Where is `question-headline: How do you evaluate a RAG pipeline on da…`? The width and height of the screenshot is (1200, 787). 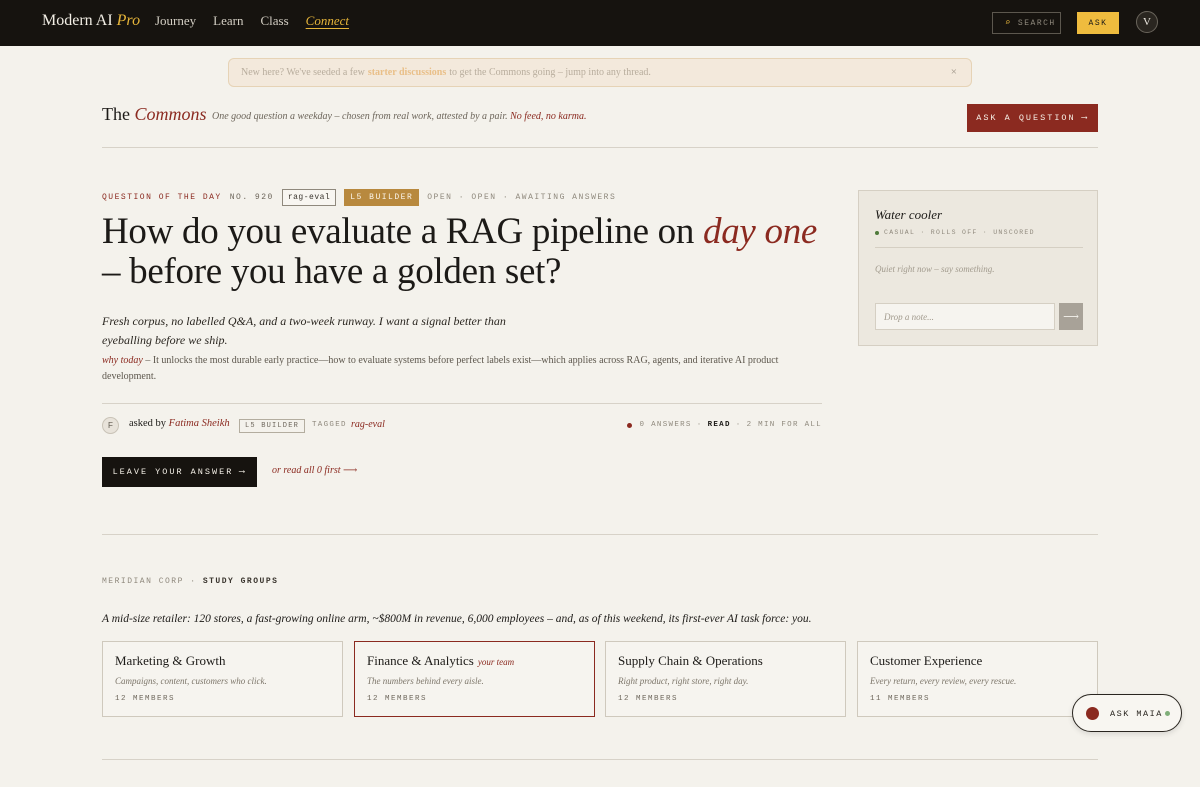 question-headline: How do you evaluate a RAG pipeline on da… is located at coordinates (462, 252).